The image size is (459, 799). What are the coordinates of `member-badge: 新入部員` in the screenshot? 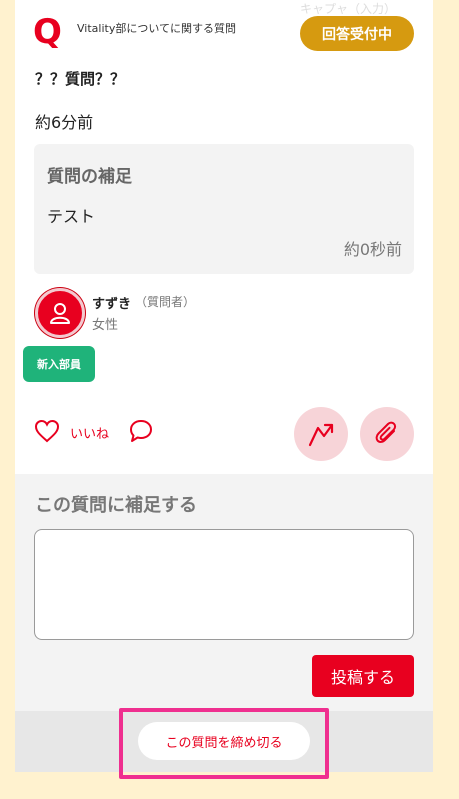 It's located at (59, 364).